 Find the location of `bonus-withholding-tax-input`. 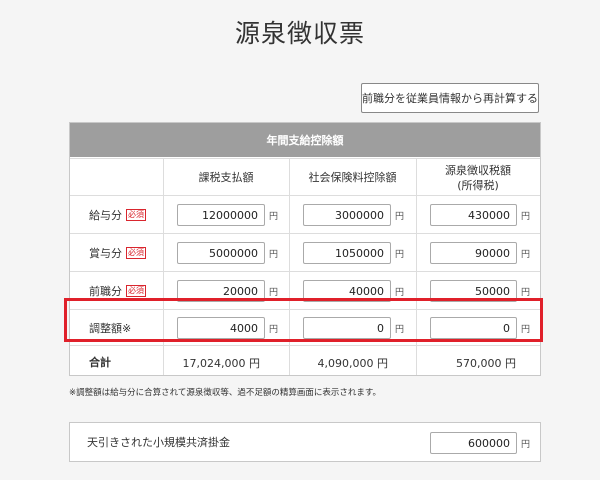

bonus-withholding-tax-input is located at coordinates (473, 253).